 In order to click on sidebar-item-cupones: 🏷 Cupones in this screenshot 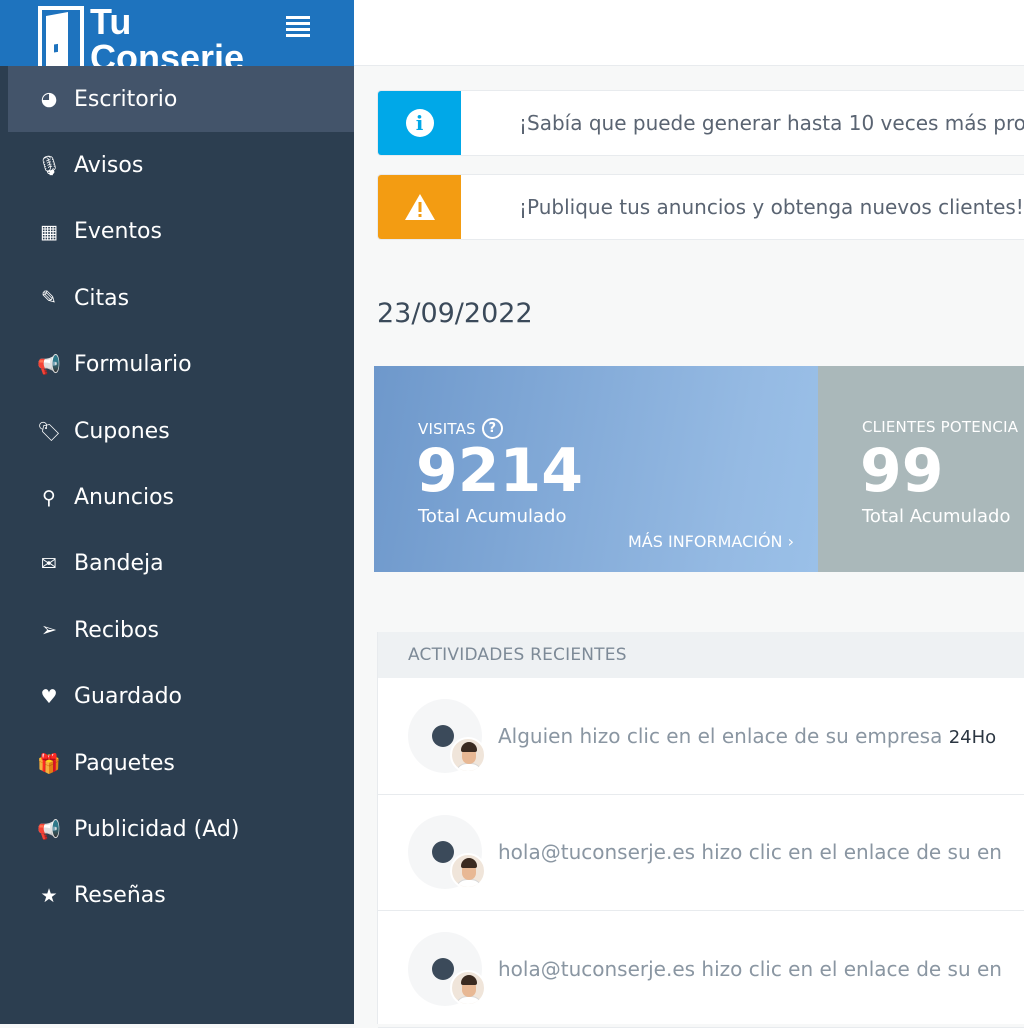, I will do `click(177, 431)`.